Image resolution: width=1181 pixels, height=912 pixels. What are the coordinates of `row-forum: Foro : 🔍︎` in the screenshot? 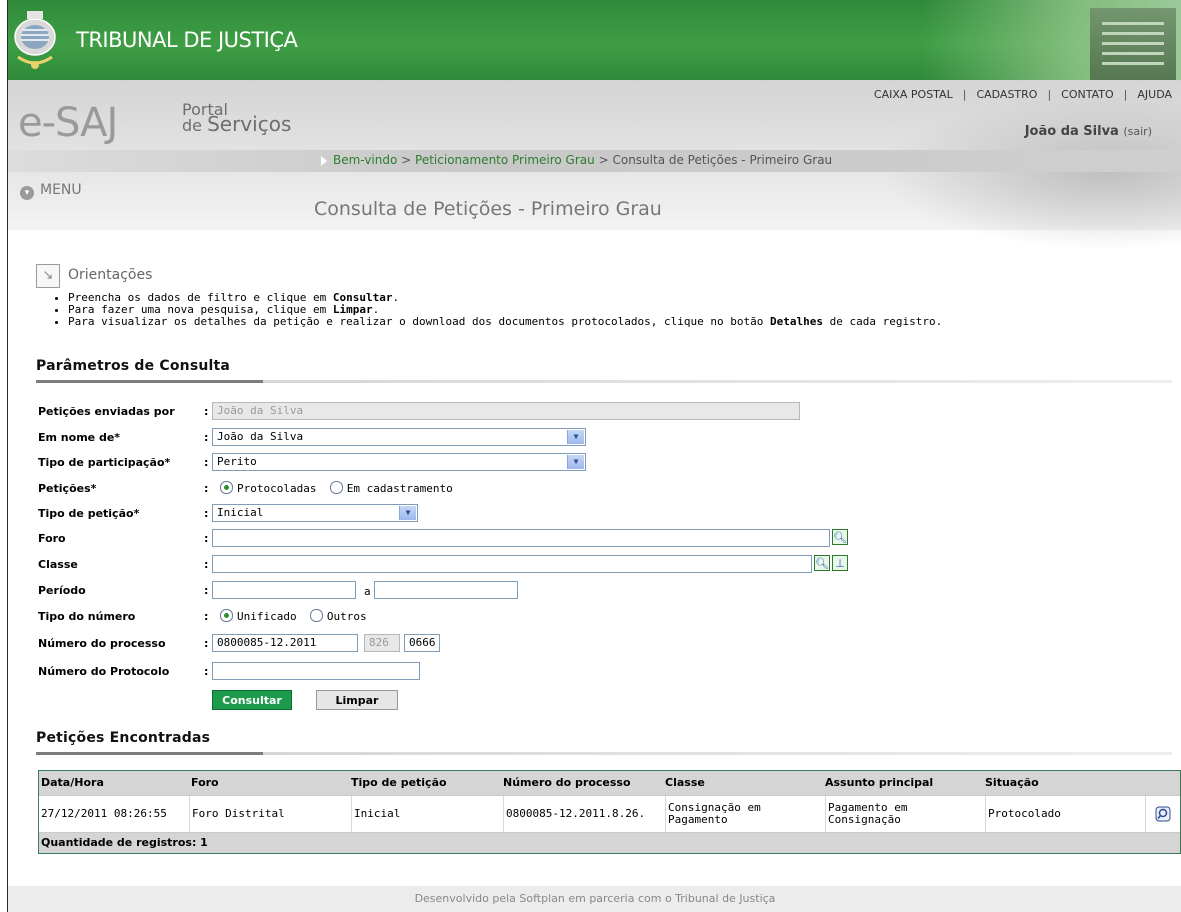 It's located at (443, 538).